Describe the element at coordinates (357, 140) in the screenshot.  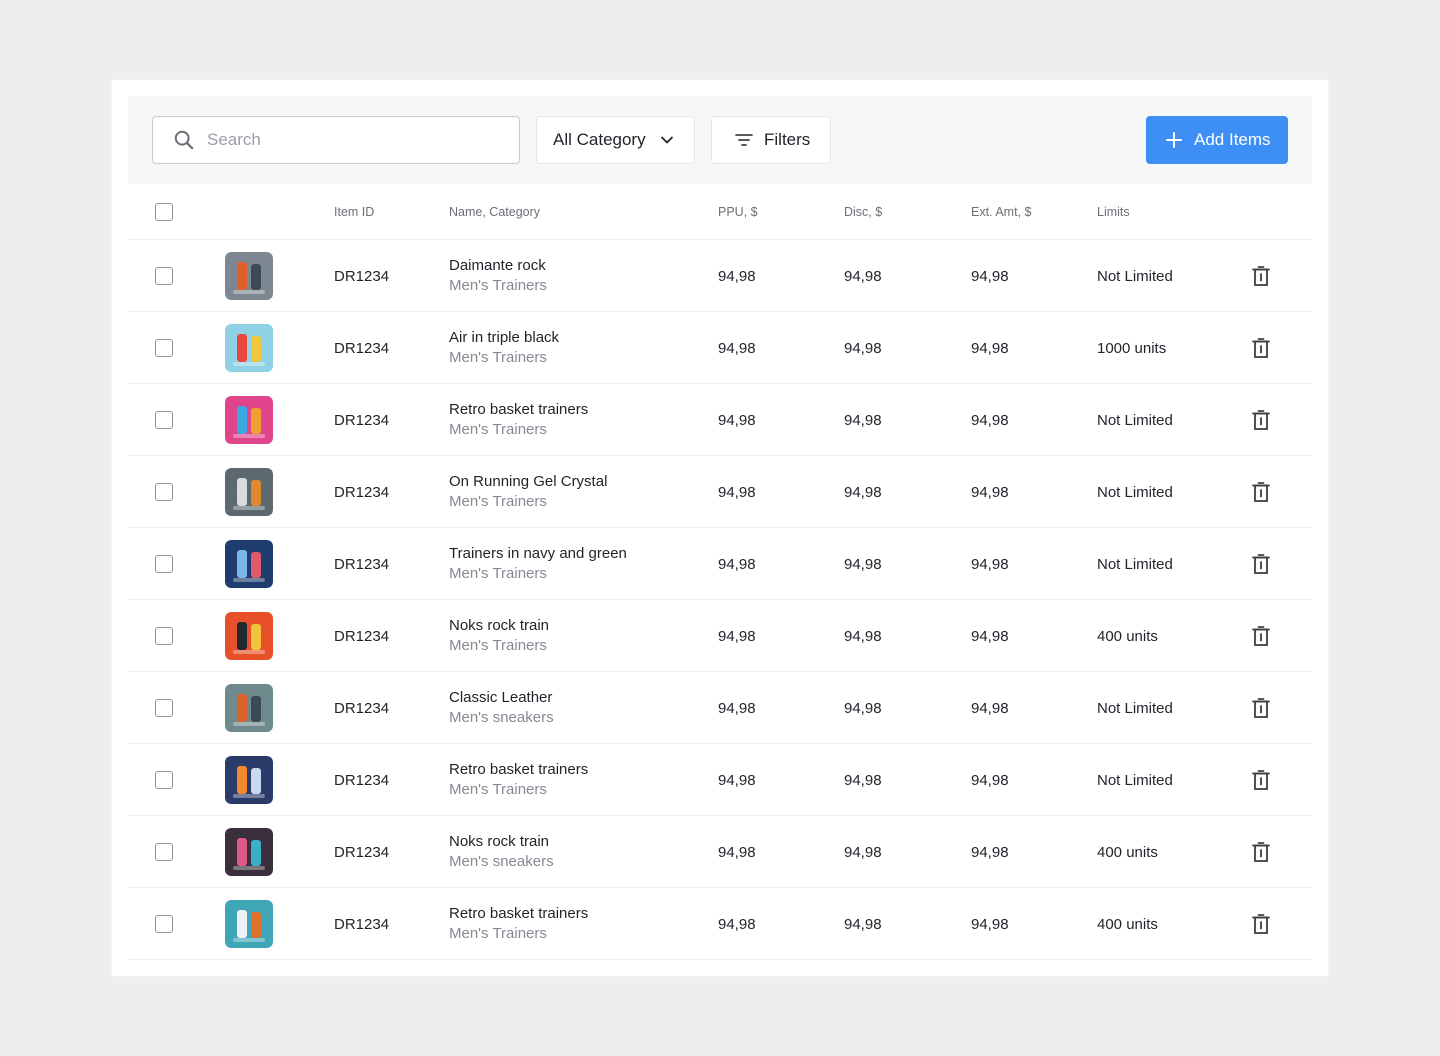
I see `search-input` at that location.